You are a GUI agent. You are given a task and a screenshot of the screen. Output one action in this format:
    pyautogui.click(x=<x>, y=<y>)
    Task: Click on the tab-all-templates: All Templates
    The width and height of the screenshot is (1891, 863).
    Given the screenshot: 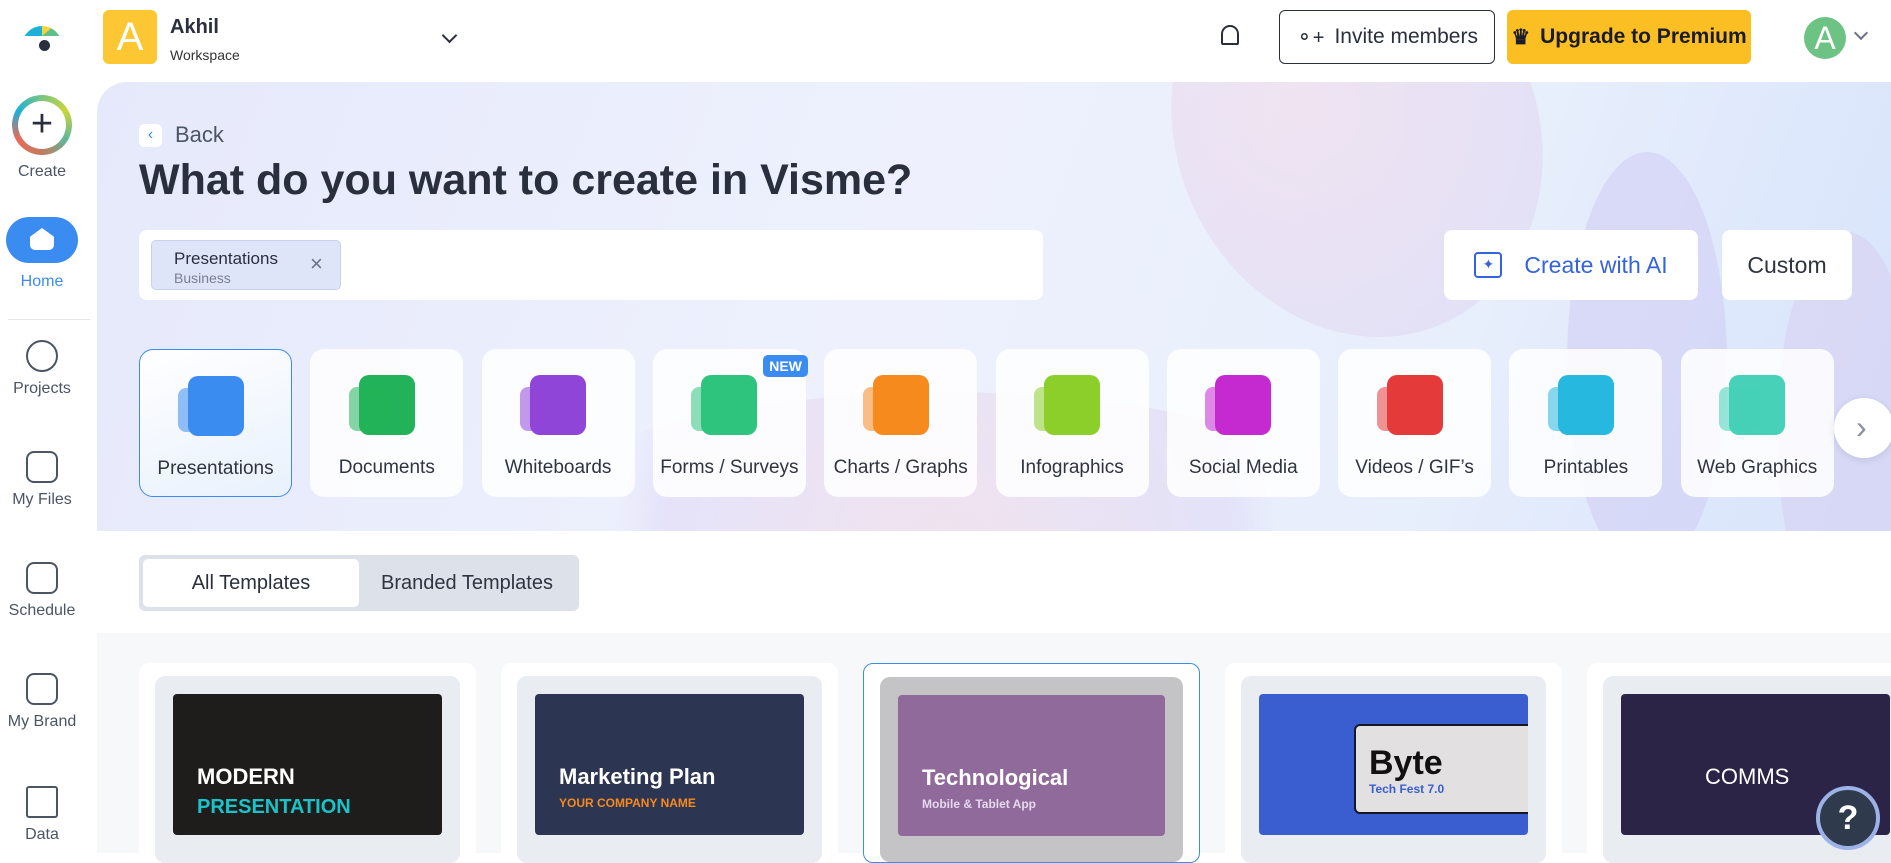 What is the action you would take?
    pyautogui.click(x=251, y=583)
    